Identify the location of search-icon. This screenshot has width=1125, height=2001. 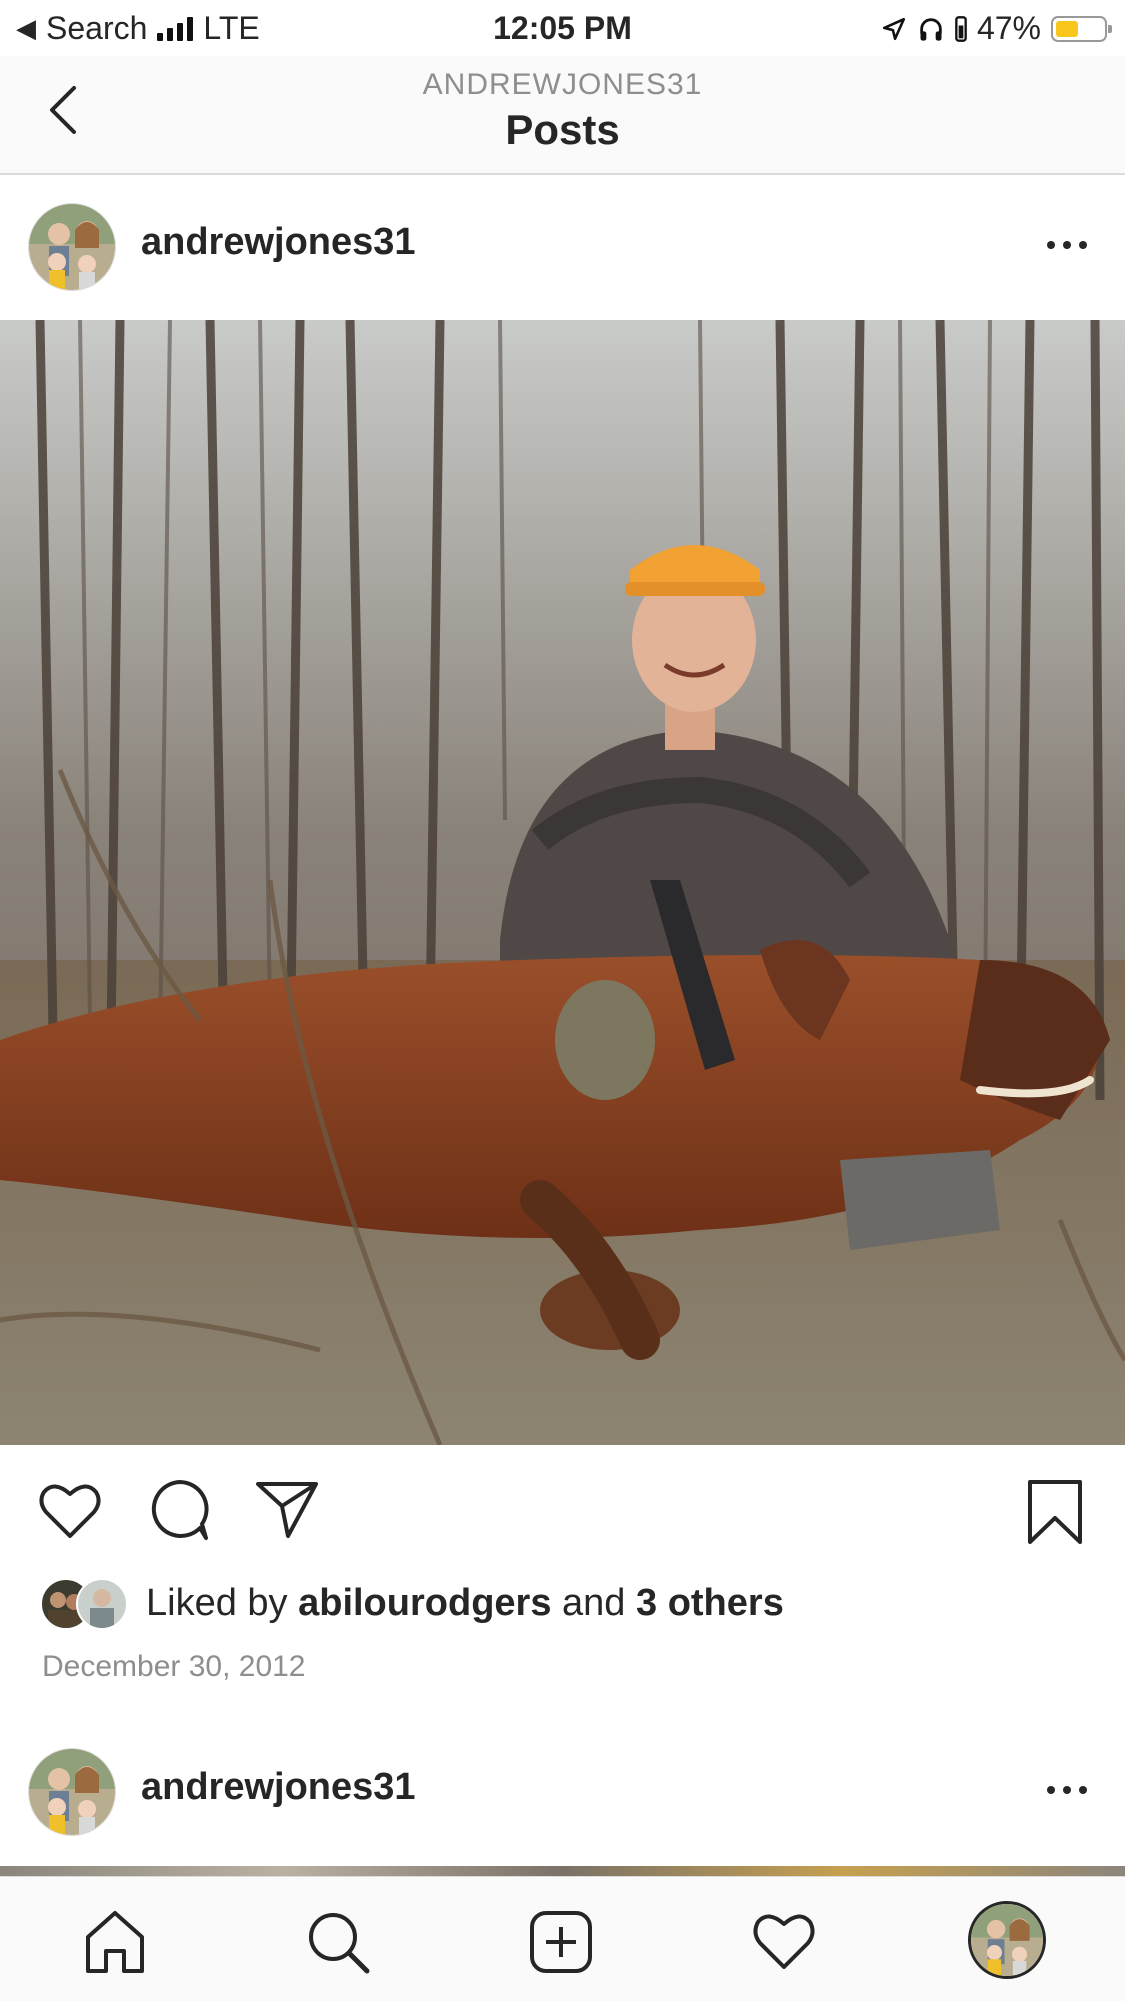
(339, 1943).